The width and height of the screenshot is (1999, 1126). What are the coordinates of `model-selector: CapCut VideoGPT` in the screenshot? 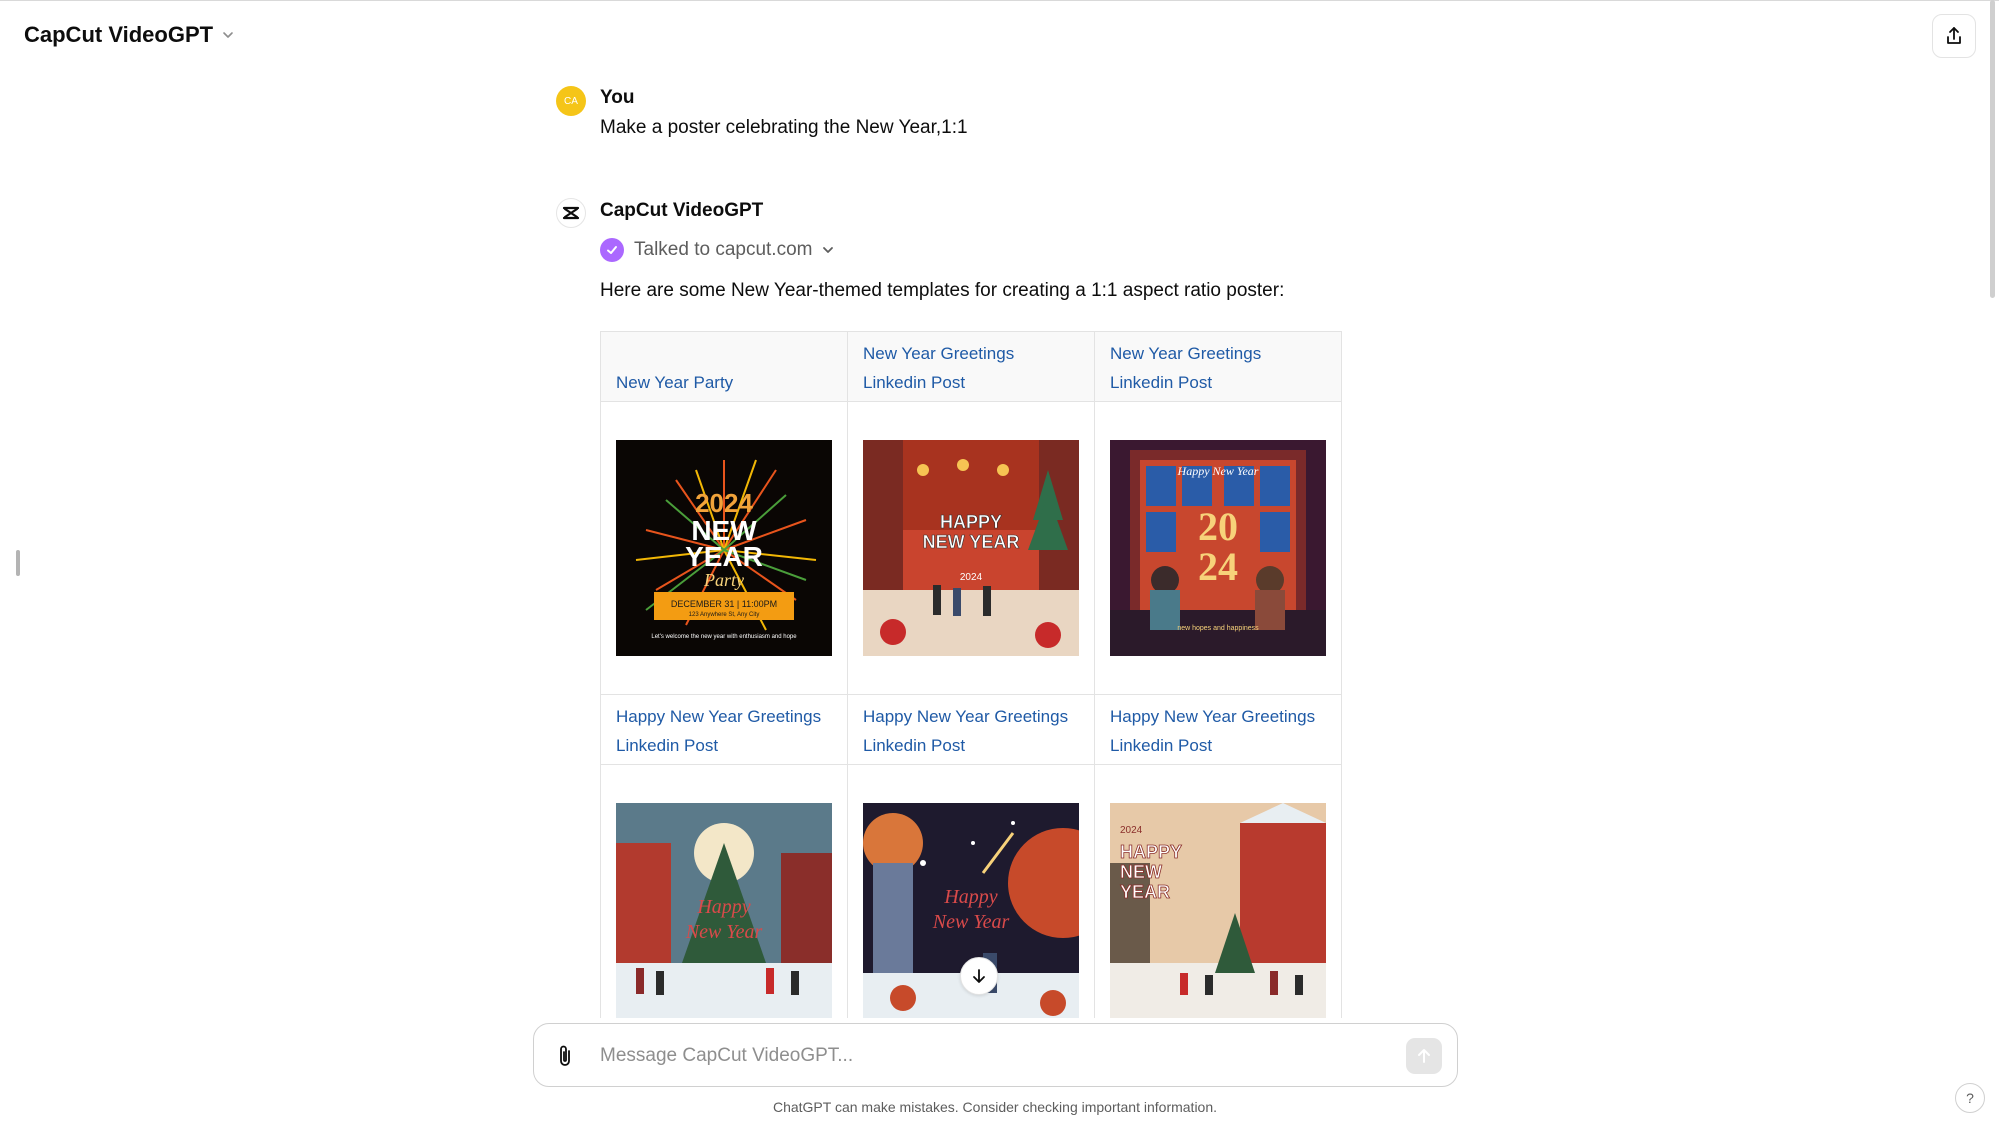 It's located at (129, 35).